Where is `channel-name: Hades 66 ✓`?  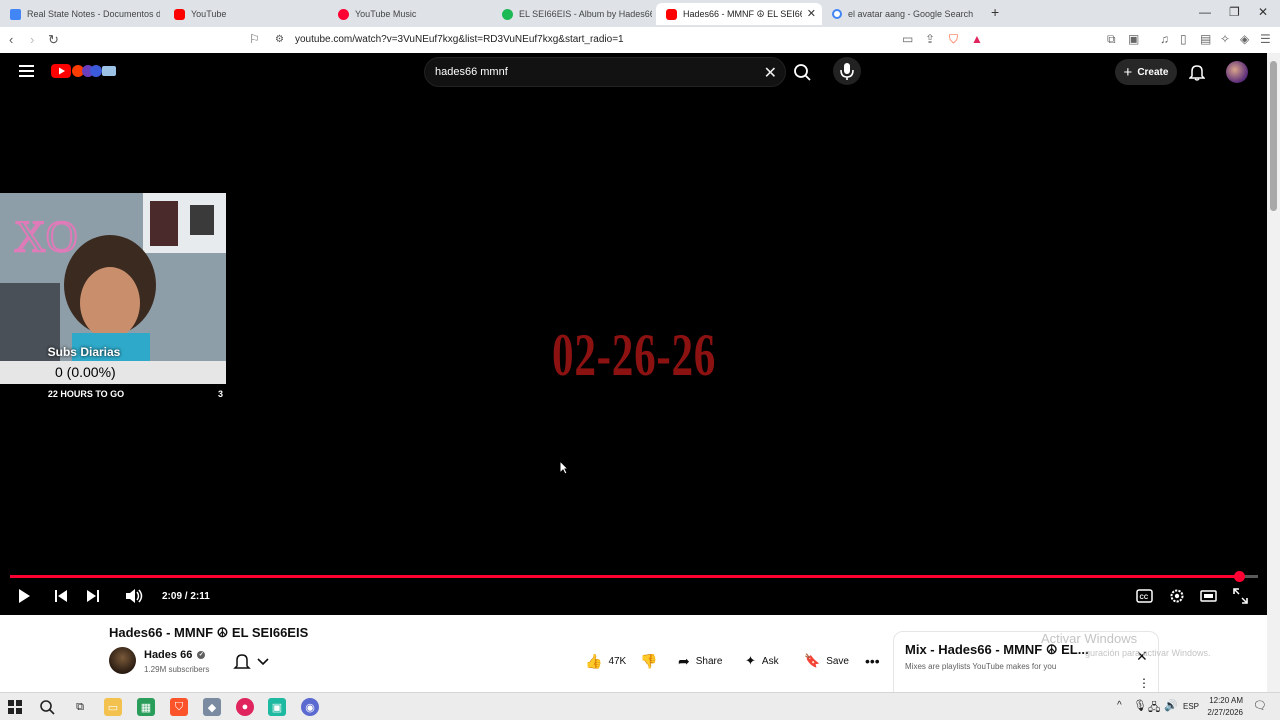
channel-name: Hades 66 ✓ is located at coordinates (175, 655).